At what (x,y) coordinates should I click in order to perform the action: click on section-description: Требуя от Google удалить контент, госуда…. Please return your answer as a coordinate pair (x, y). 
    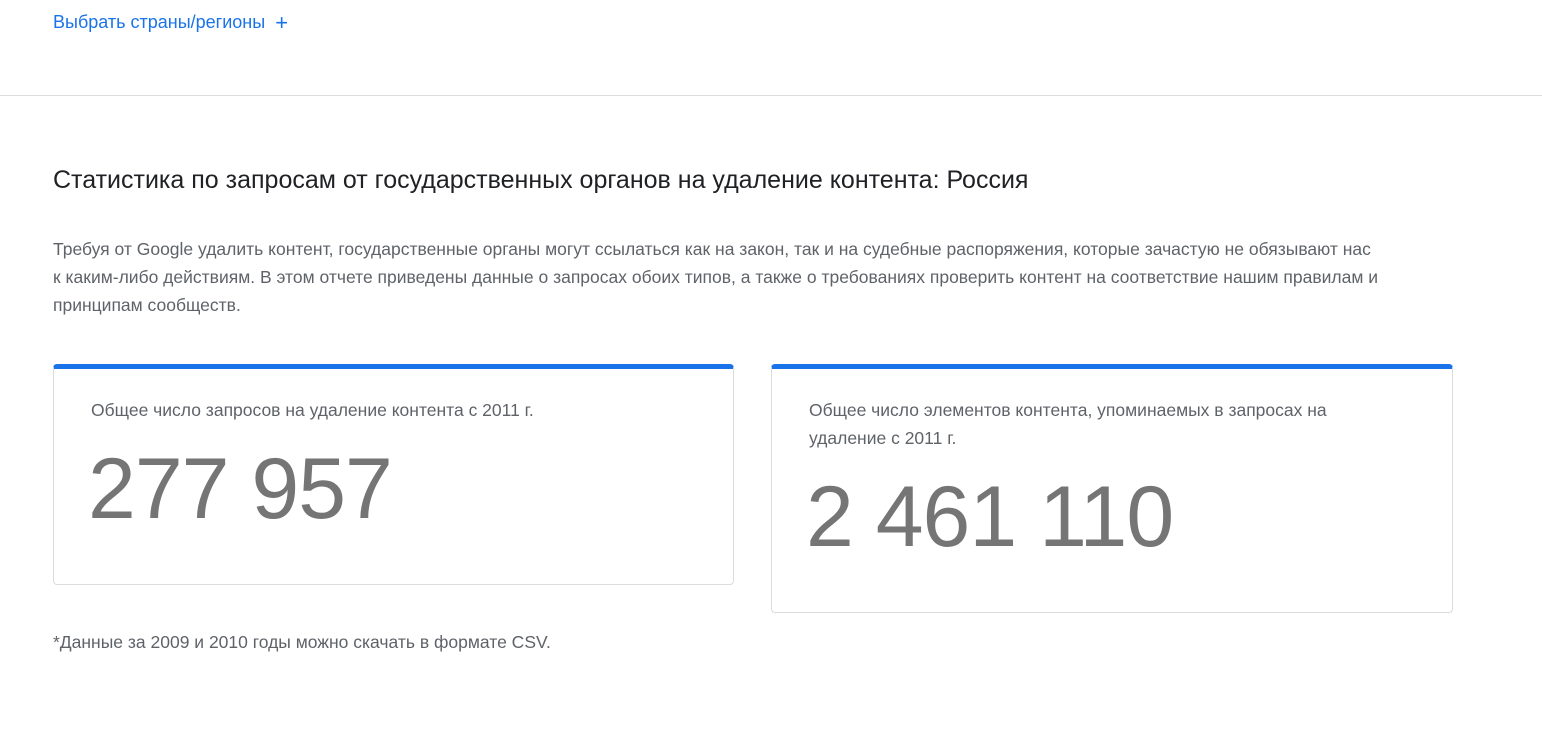
    Looking at the image, I should click on (716, 277).